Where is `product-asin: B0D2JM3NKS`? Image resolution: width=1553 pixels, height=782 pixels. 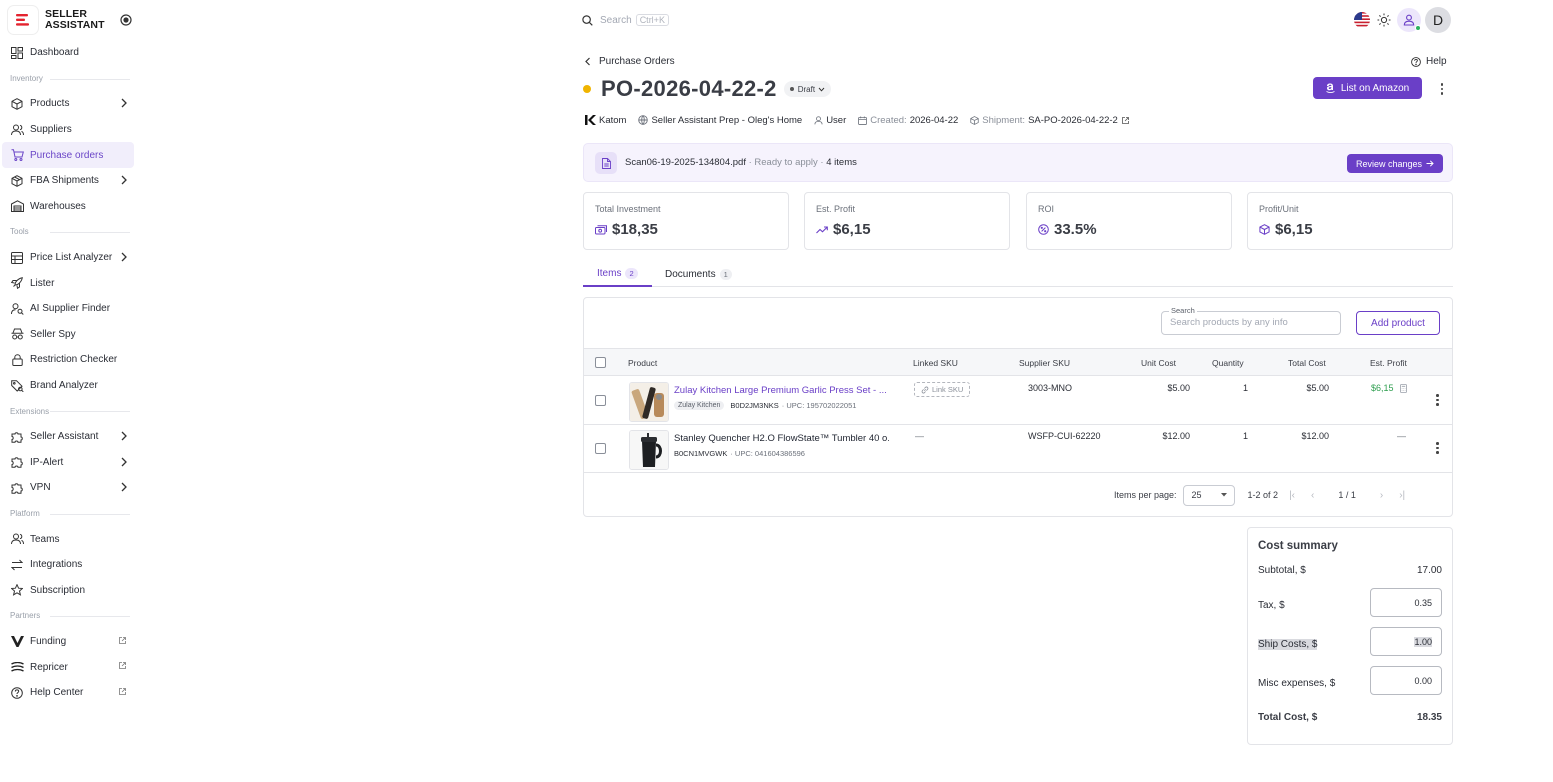
product-asin: B0D2JM3NKS is located at coordinates (754, 405).